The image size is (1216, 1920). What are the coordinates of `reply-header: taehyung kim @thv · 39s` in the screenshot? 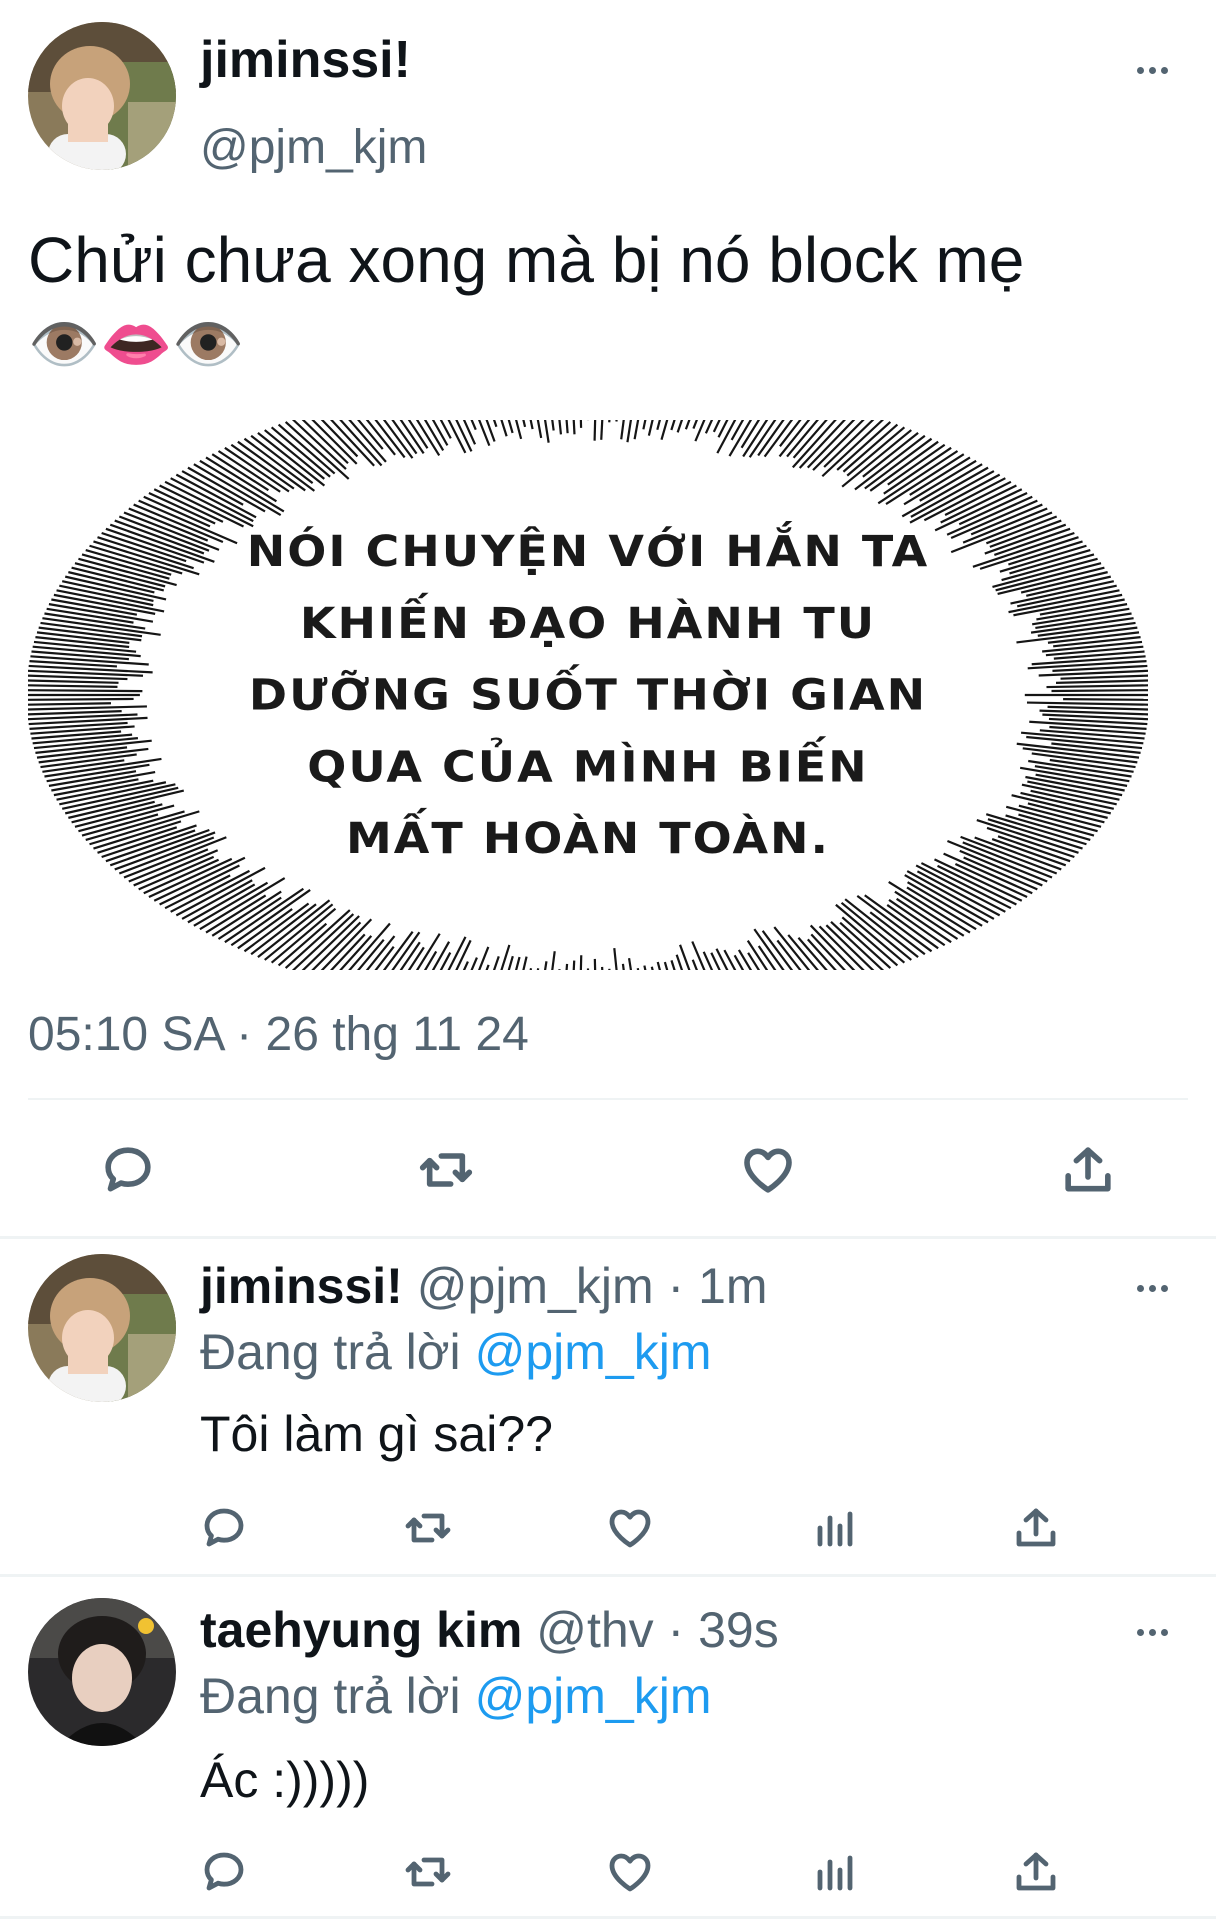 It's located at (489, 1630).